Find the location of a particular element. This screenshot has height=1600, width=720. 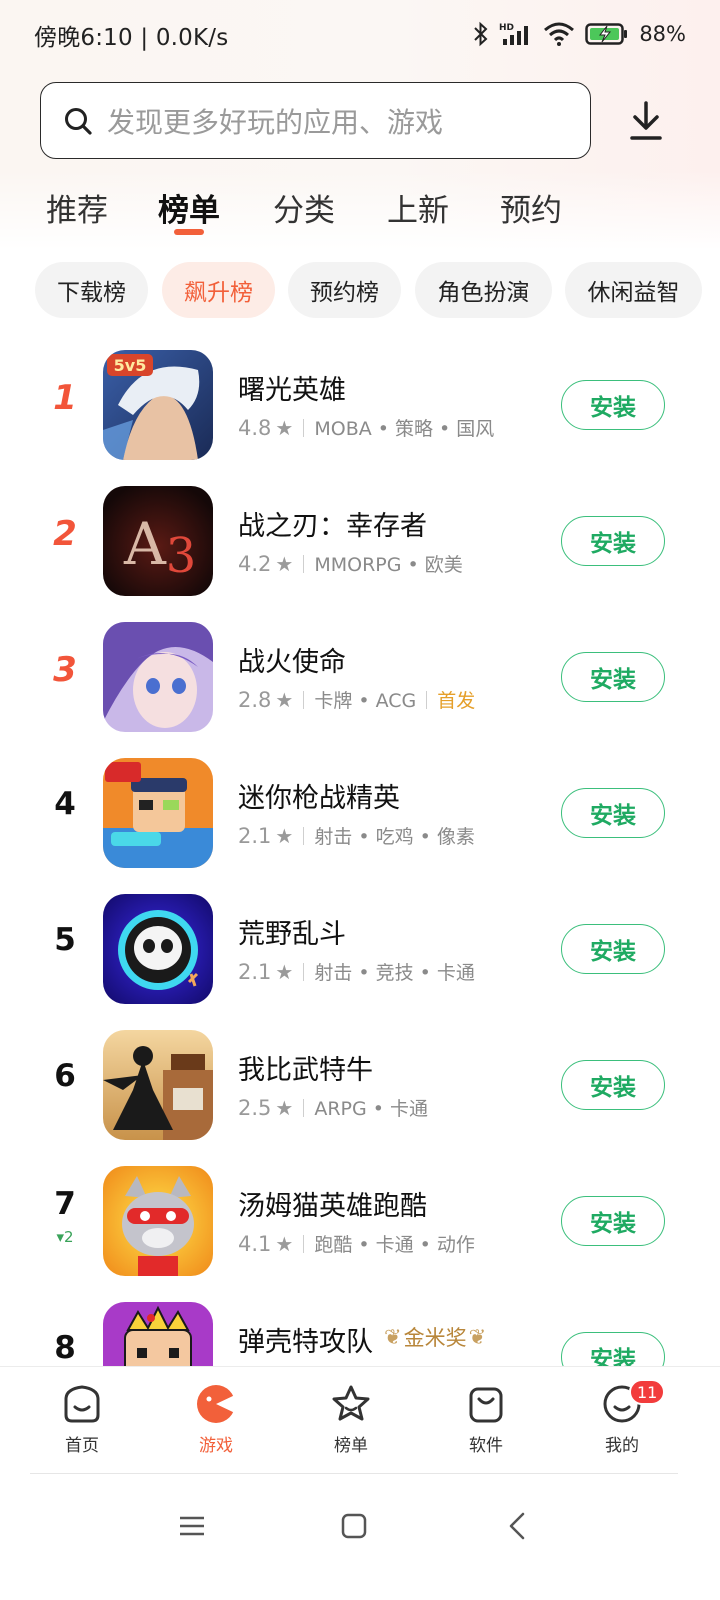

status-bar: 傍晚6:10 | 0.0K/s HD 88% is located at coordinates (360, 35).